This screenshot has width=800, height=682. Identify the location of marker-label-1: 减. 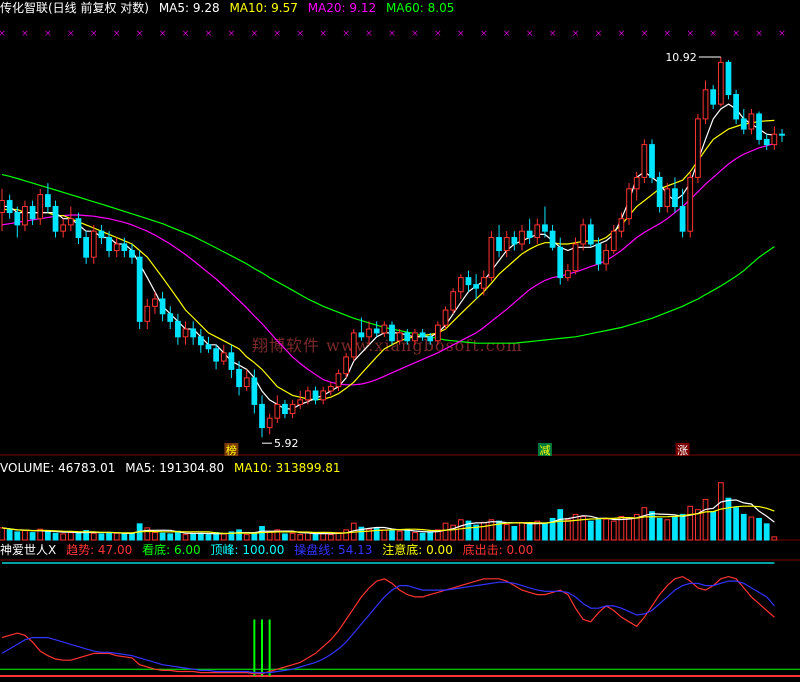
(544, 450).